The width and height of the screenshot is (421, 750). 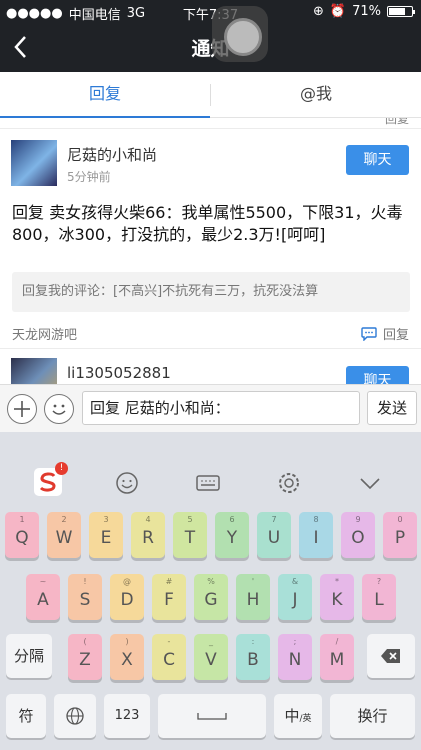 I want to click on key-y: 6Y, so click(x=232, y=535).